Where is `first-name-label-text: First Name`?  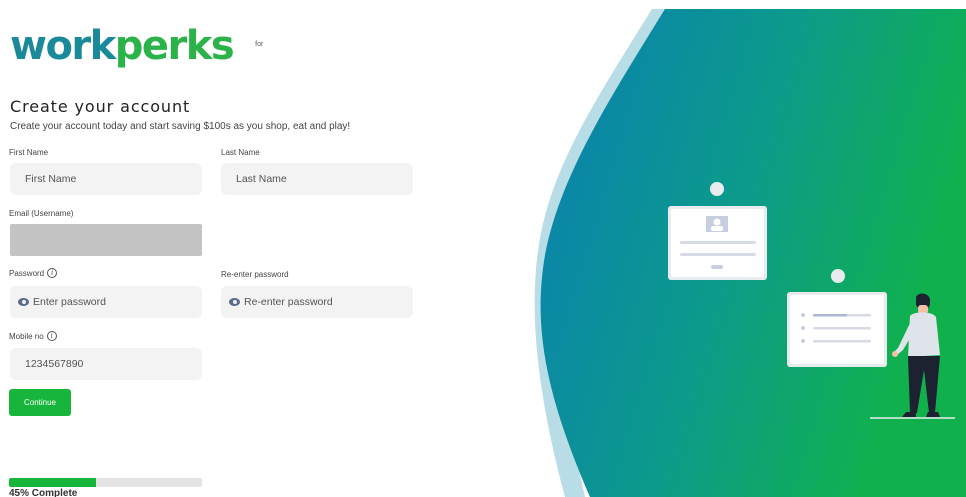
first-name-label-text: First Name is located at coordinates (29, 152).